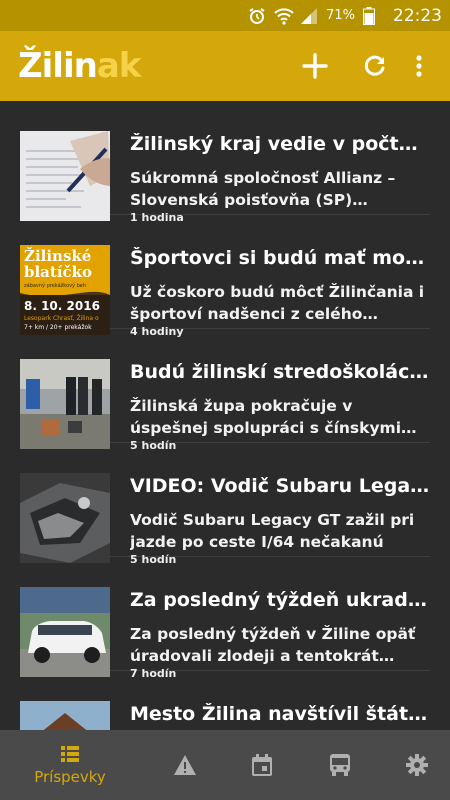  What do you see at coordinates (70, 765) in the screenshot?
I see `nav-posts: Príspevky` at bounding box center [70, 765].